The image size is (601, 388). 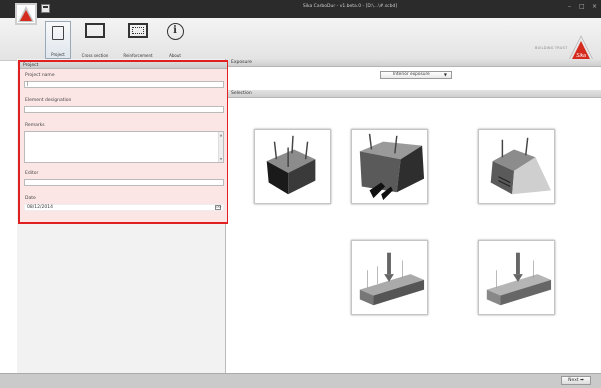 I want to click on date-label: Date, so click(x=30, y=198).